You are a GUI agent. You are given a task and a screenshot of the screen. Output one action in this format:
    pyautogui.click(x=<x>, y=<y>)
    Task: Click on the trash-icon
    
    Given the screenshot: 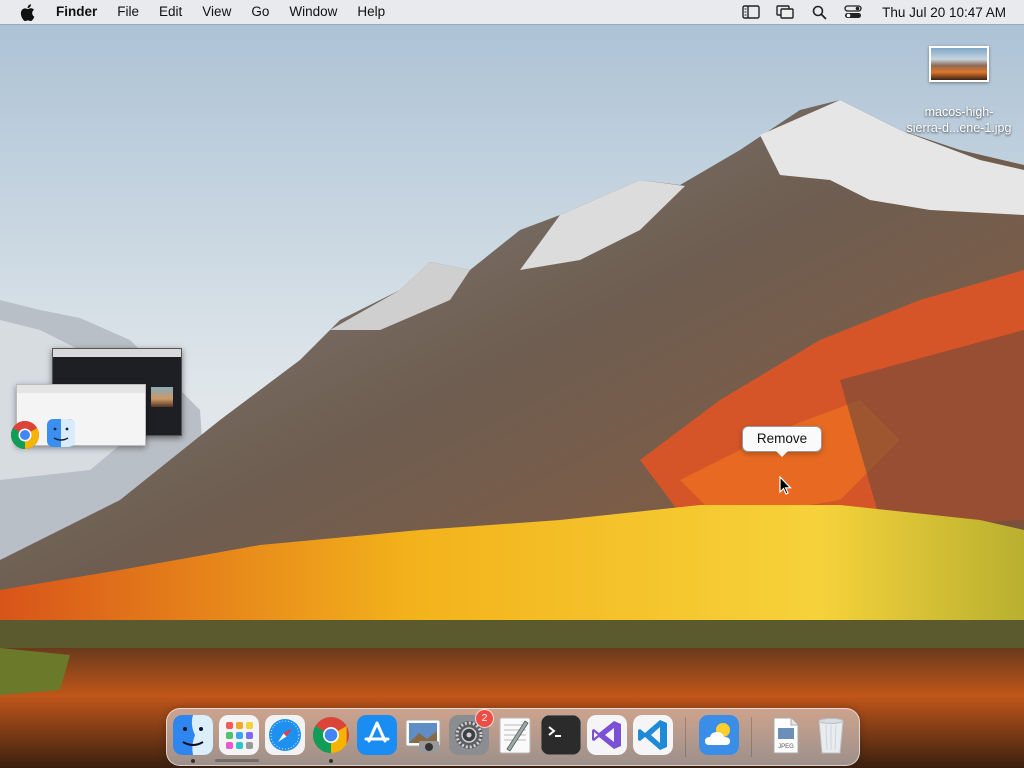 What is the action you would take?
    pyautogui.click(x=831, y=736)
    